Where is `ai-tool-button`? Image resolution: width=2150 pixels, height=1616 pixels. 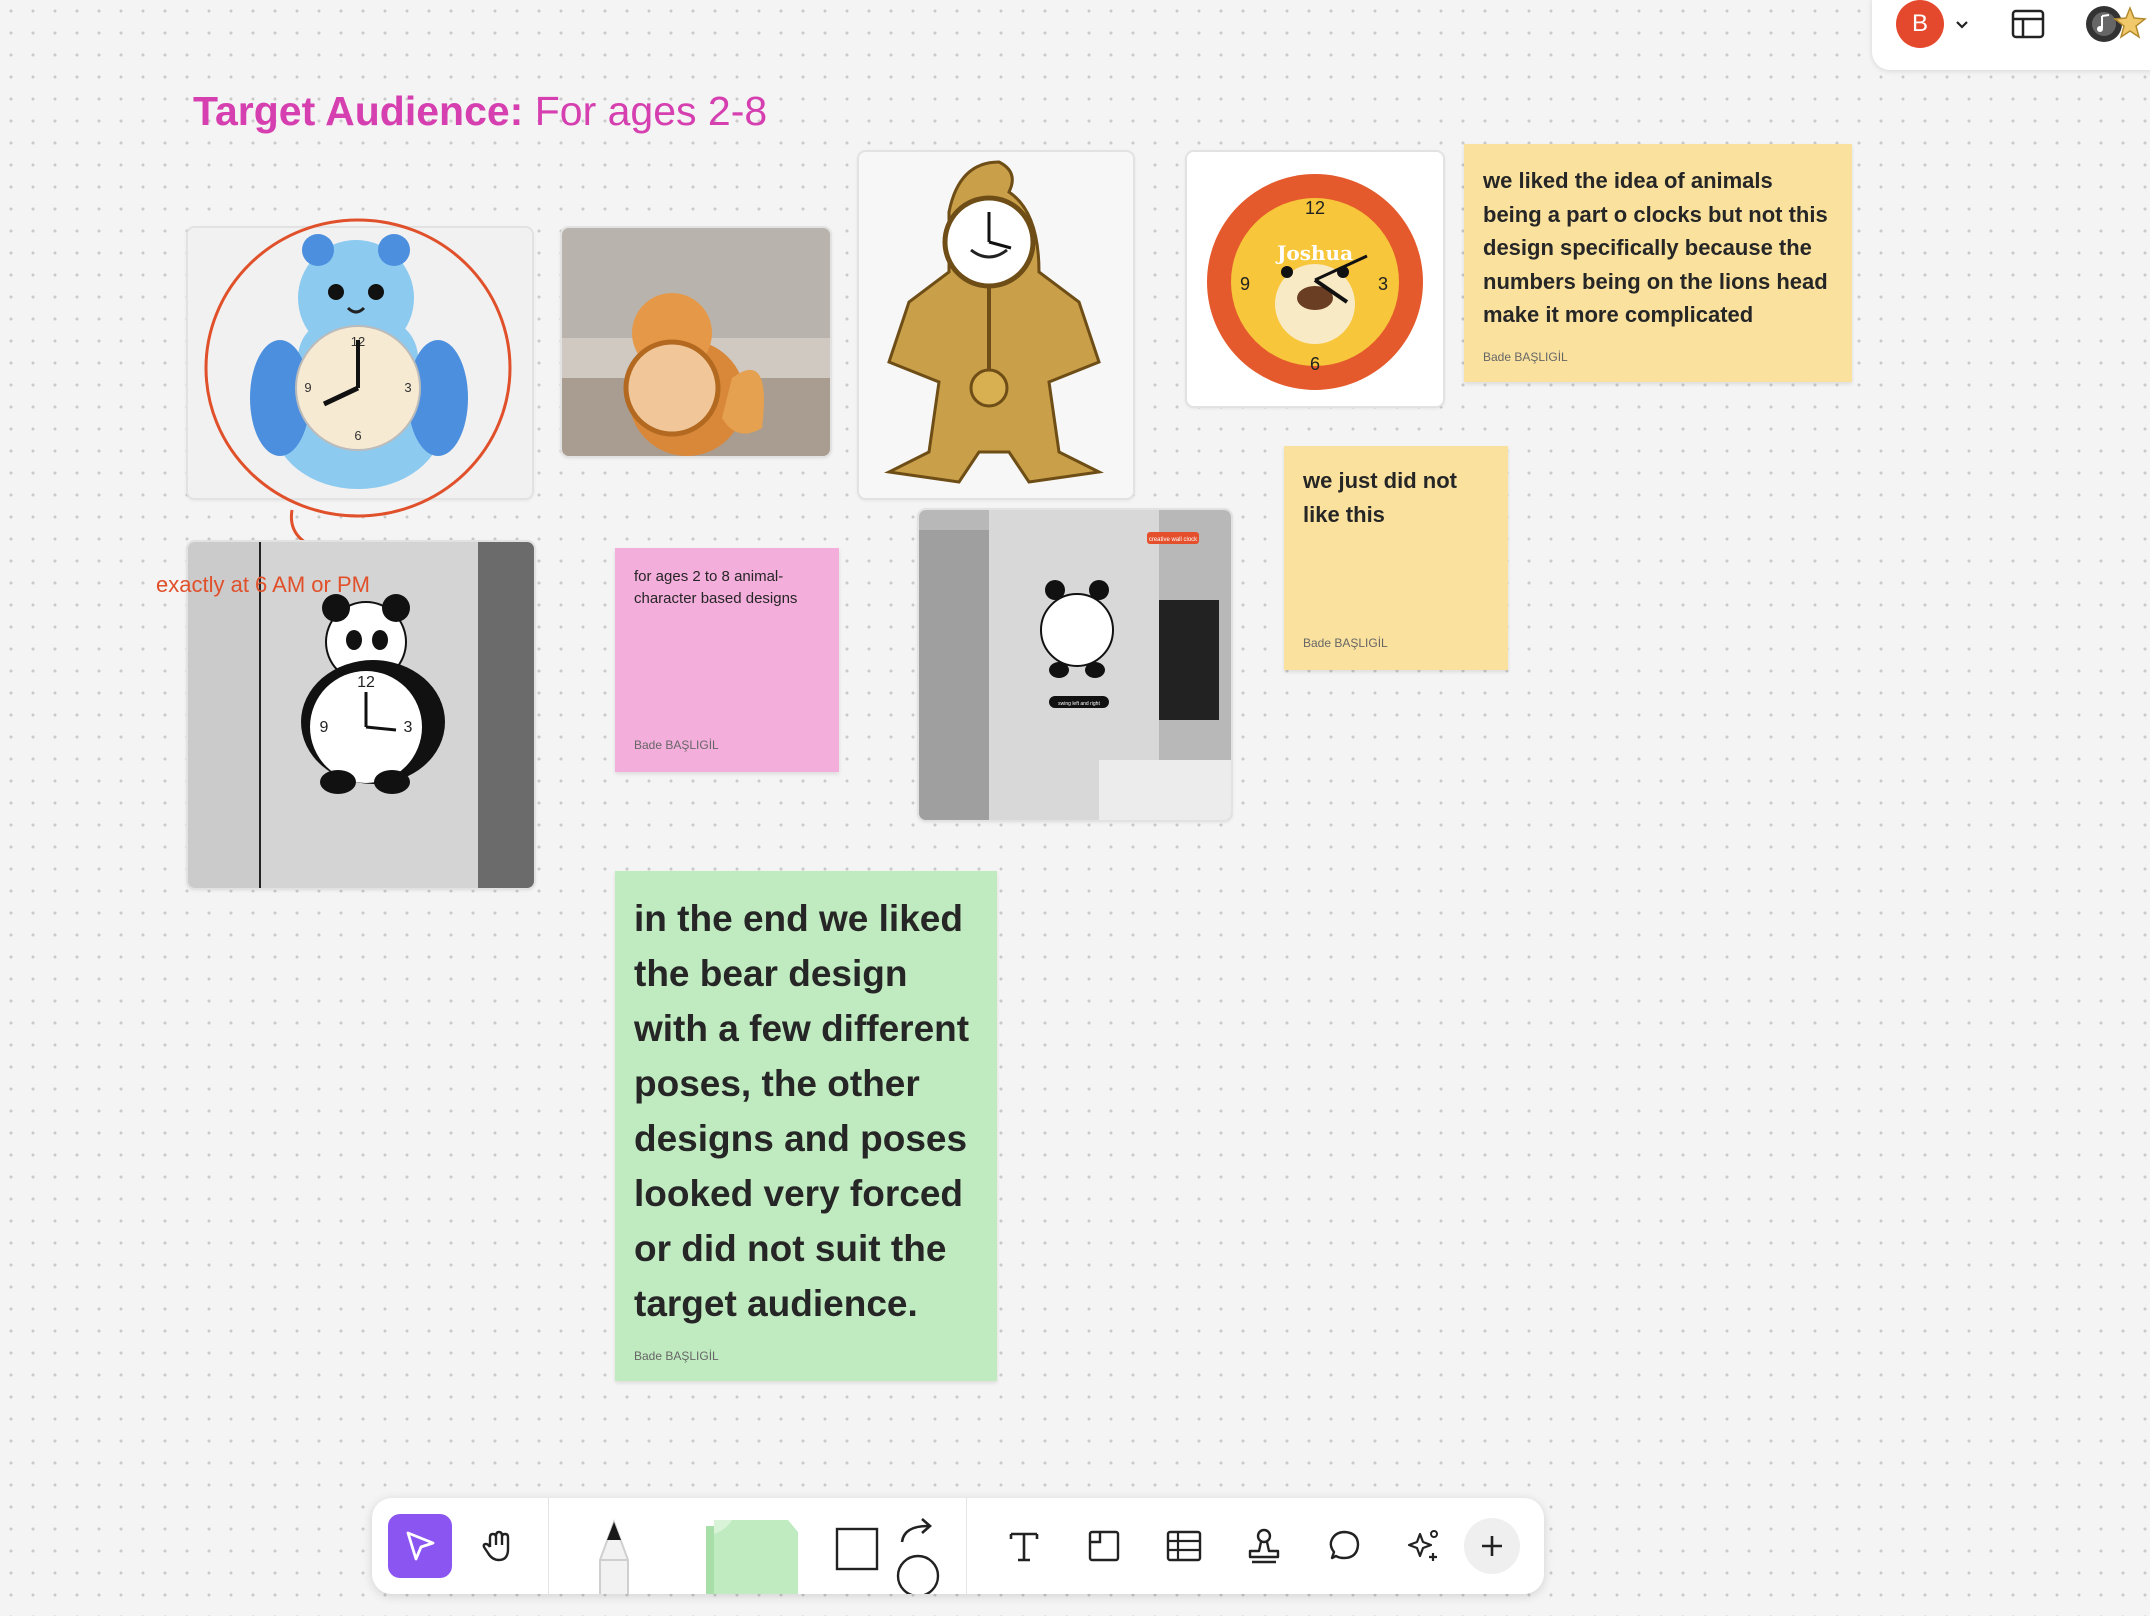 ai-tool-button is located at coordinates (1424, 1546).